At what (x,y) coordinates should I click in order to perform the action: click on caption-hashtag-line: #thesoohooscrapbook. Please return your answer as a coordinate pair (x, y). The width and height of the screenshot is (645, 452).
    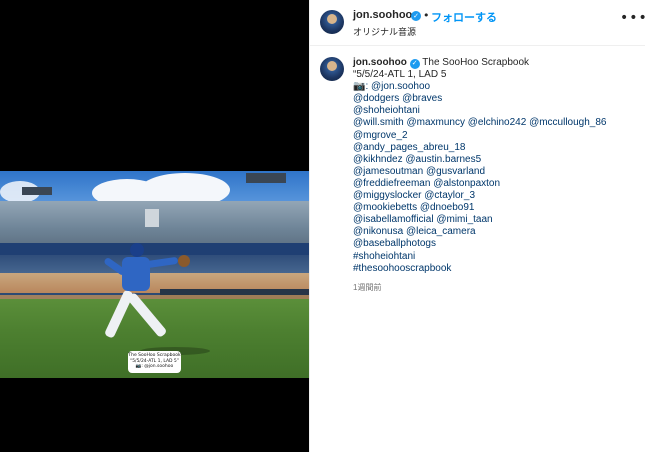
    Looking at the image, I should click on (495, 269).